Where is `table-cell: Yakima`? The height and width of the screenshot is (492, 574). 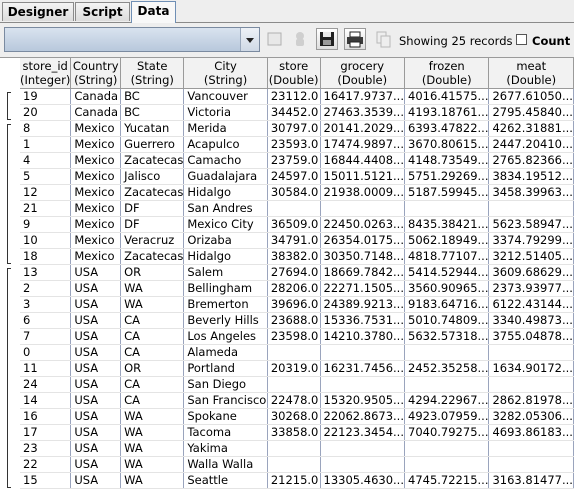 table-cell: Yakima is located at coordinates (225, 448).